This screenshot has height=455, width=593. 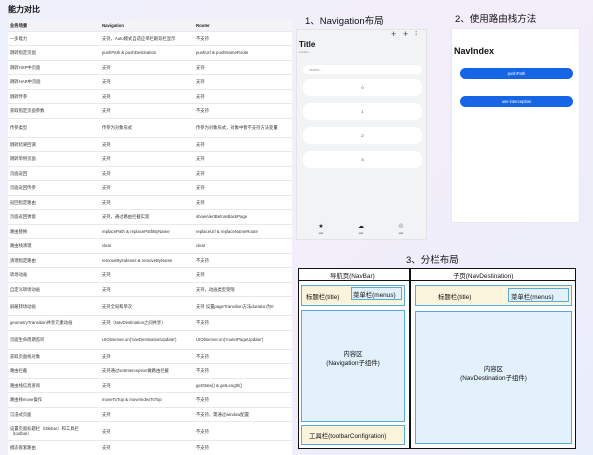 What do you see at coordinates (304, 52) in the screenshot?
I see `nav-subtitle: subtitle` at bounding box center [304, 52].